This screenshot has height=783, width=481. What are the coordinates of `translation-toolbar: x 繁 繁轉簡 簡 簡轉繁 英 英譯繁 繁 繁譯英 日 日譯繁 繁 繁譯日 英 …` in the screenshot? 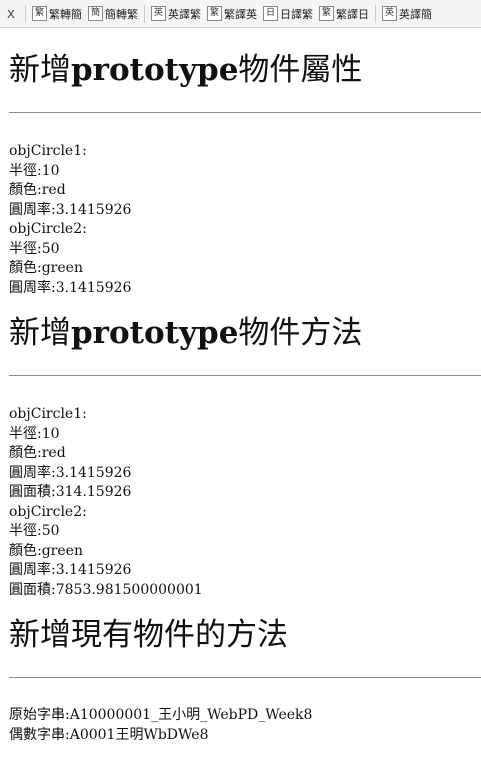 It's located at (240, 14).